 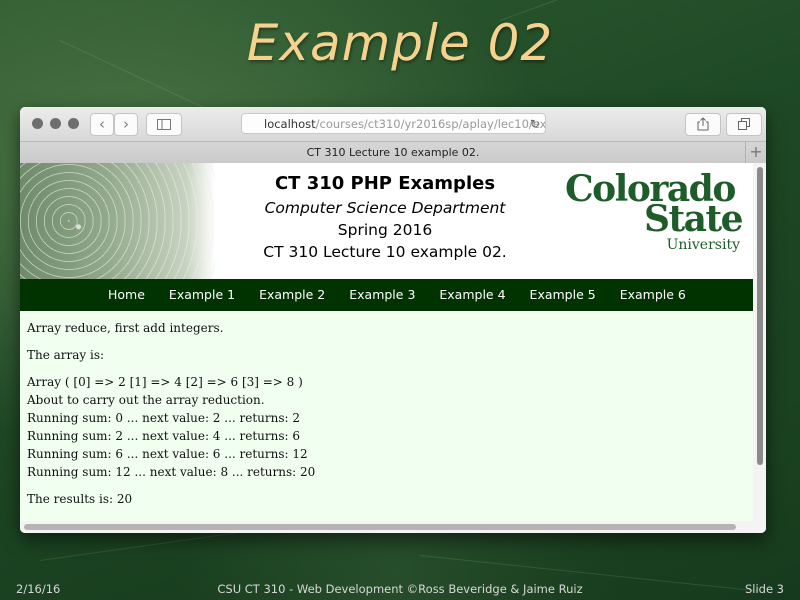 What do you see at coordinates (125, 328) in the screenshot?
I see `intro-text: Array reduce, first add integers.` at bounding box center [125, 328].